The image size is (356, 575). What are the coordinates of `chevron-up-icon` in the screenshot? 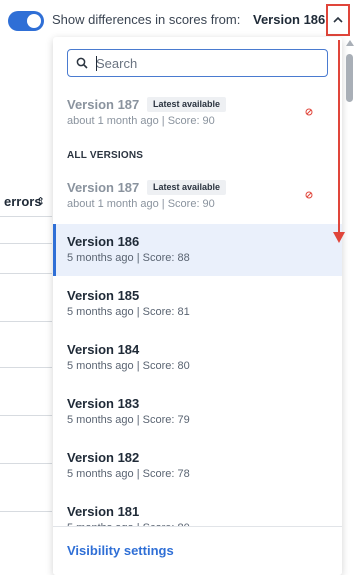 It's located at (338, 19).